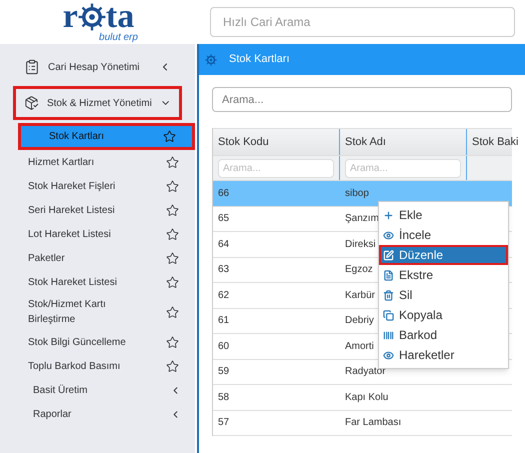 This screenshot has height=453, width=525. What do you see at coordinates (97, 210) in the screenshot?
I see `sidebar-item: Seri Hareket Listesi` at bounding box center [97, 210].